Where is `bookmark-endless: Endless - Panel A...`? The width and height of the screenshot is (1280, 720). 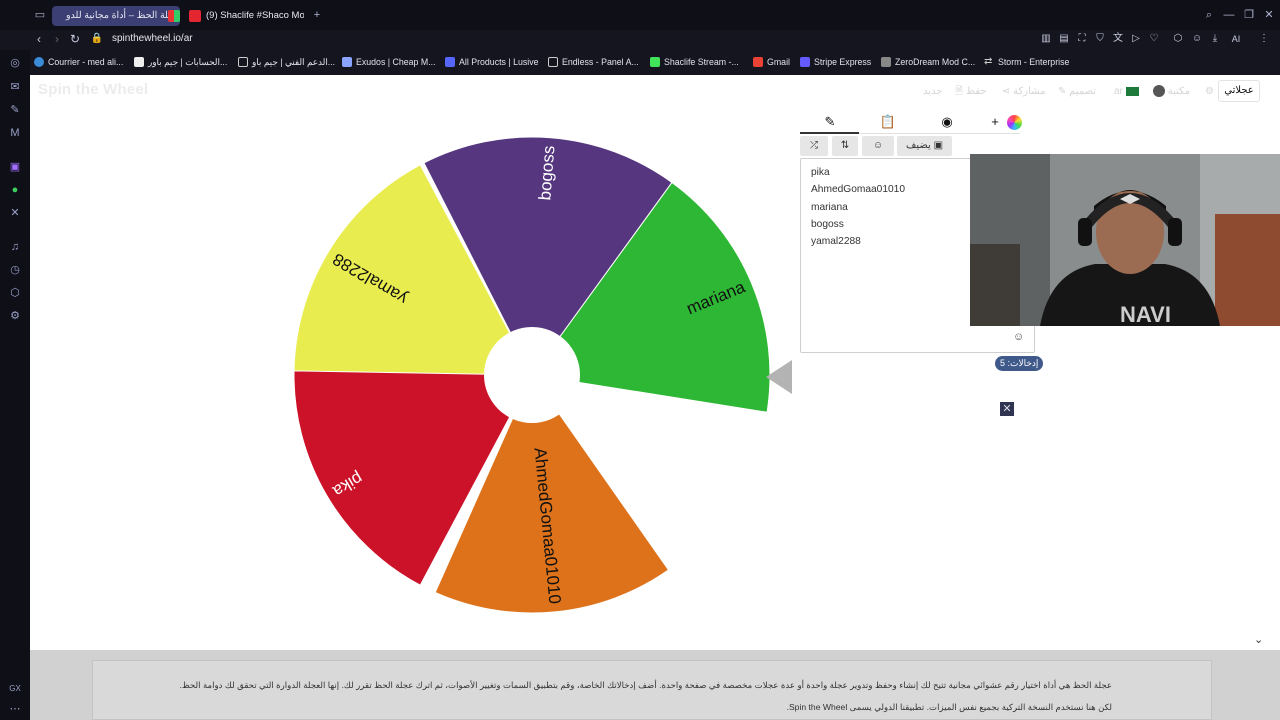
bookmark-endless: Endless - Panel A... is located at coordinates (593, 62).